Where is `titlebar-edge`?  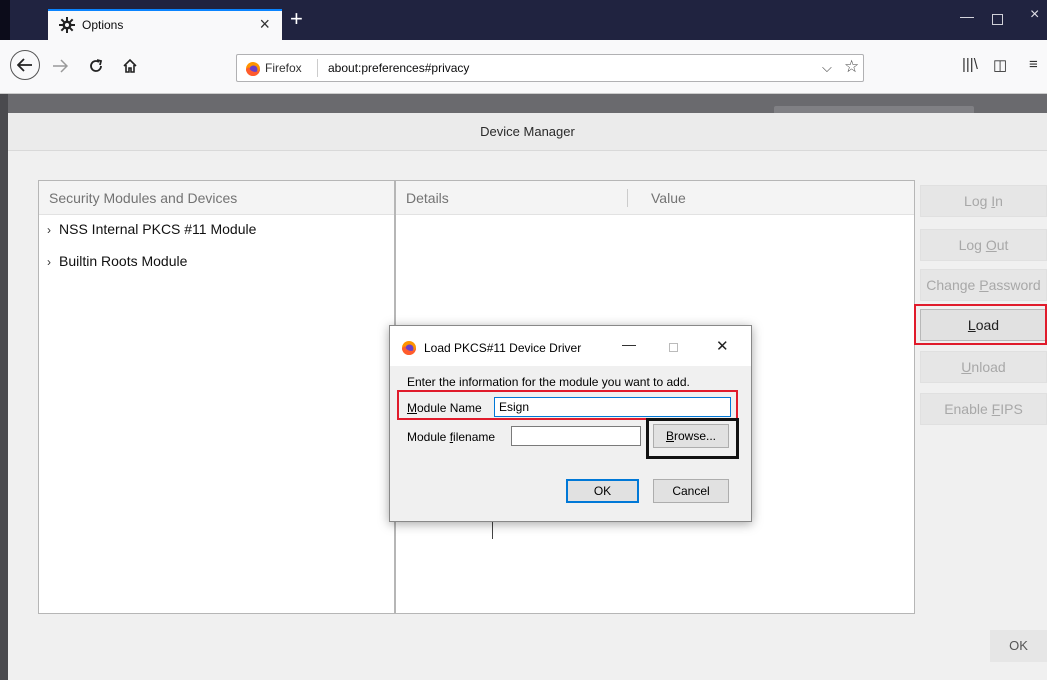
titlebar-edge is located at coordinates (5, 20).